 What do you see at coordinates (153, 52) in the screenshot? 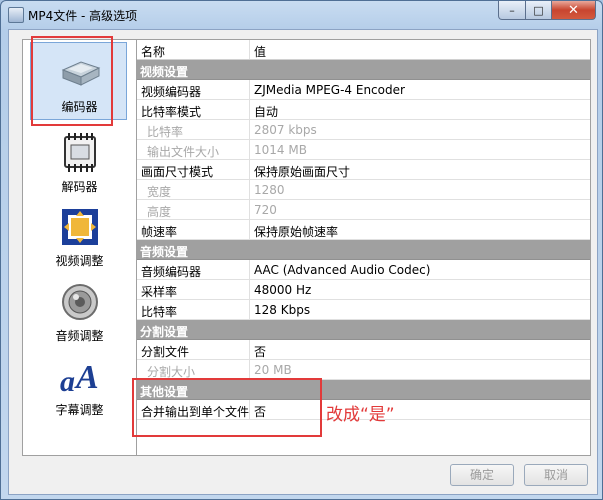
I see `column-header-name: 名称` at bounding box center [153, 52].